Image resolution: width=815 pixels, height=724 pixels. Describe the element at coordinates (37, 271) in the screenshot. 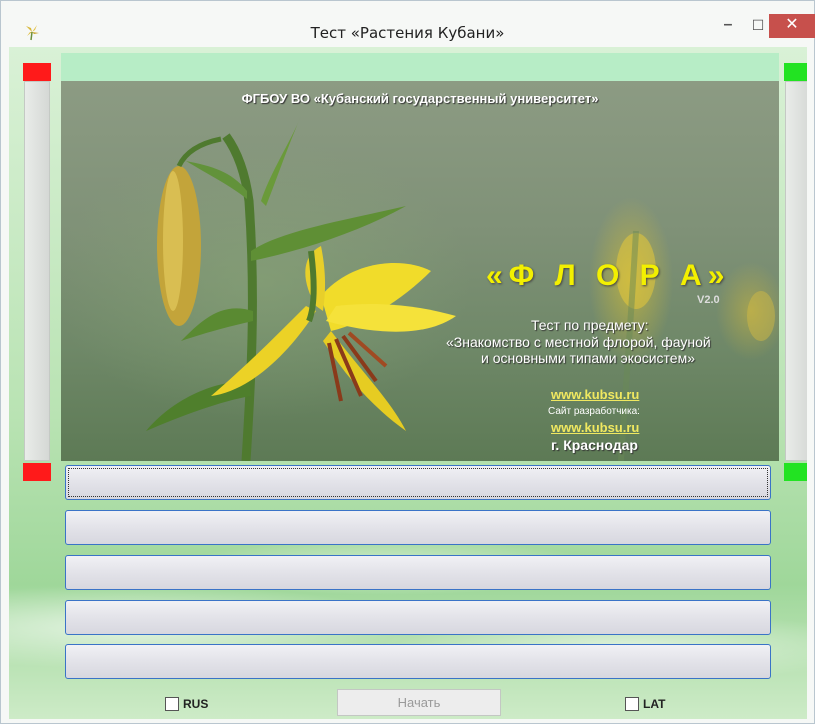

I see `left-side-bar` at that location.